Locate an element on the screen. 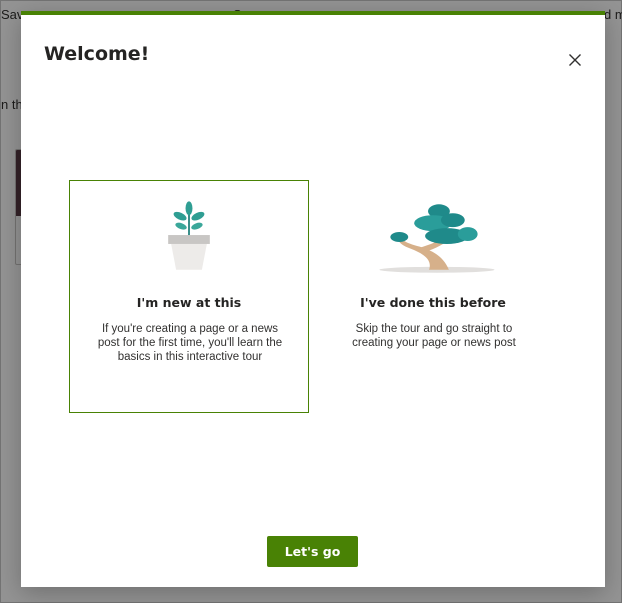 The image size is (622, 603). lets-go-button: Let's go is located at coordinates (312, 551).